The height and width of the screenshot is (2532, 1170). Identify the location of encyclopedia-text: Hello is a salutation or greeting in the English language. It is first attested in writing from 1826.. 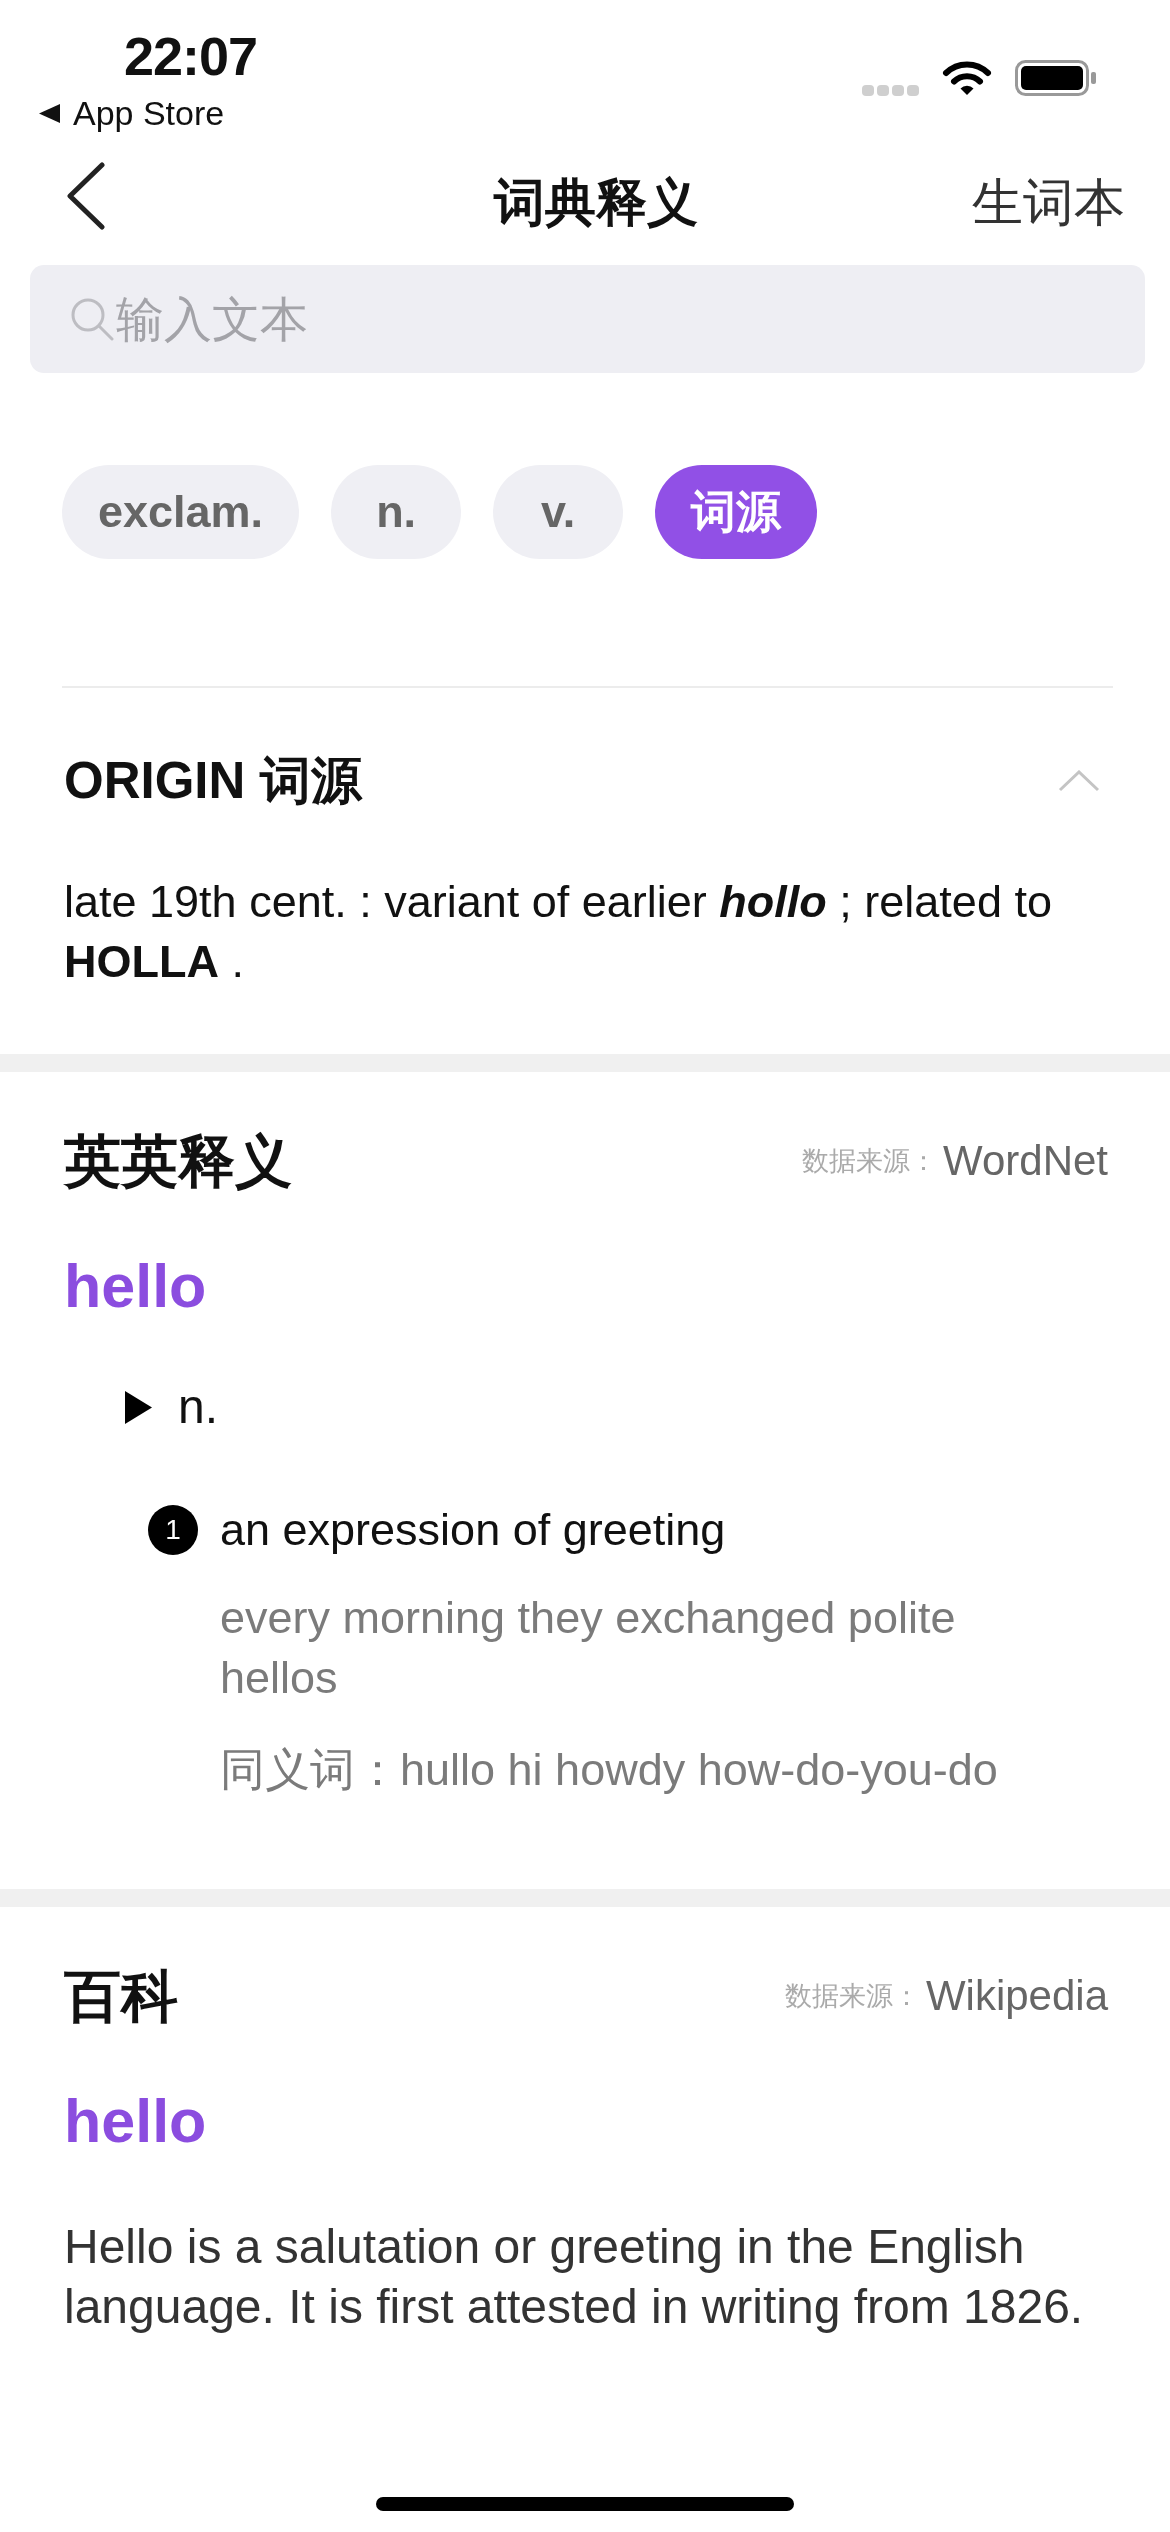
(574, 2277).